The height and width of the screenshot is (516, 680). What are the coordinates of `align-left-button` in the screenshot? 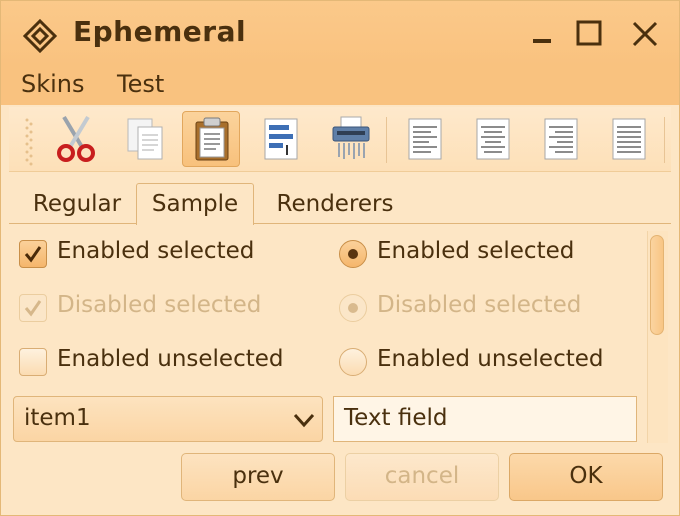 It's located at (425, 139).